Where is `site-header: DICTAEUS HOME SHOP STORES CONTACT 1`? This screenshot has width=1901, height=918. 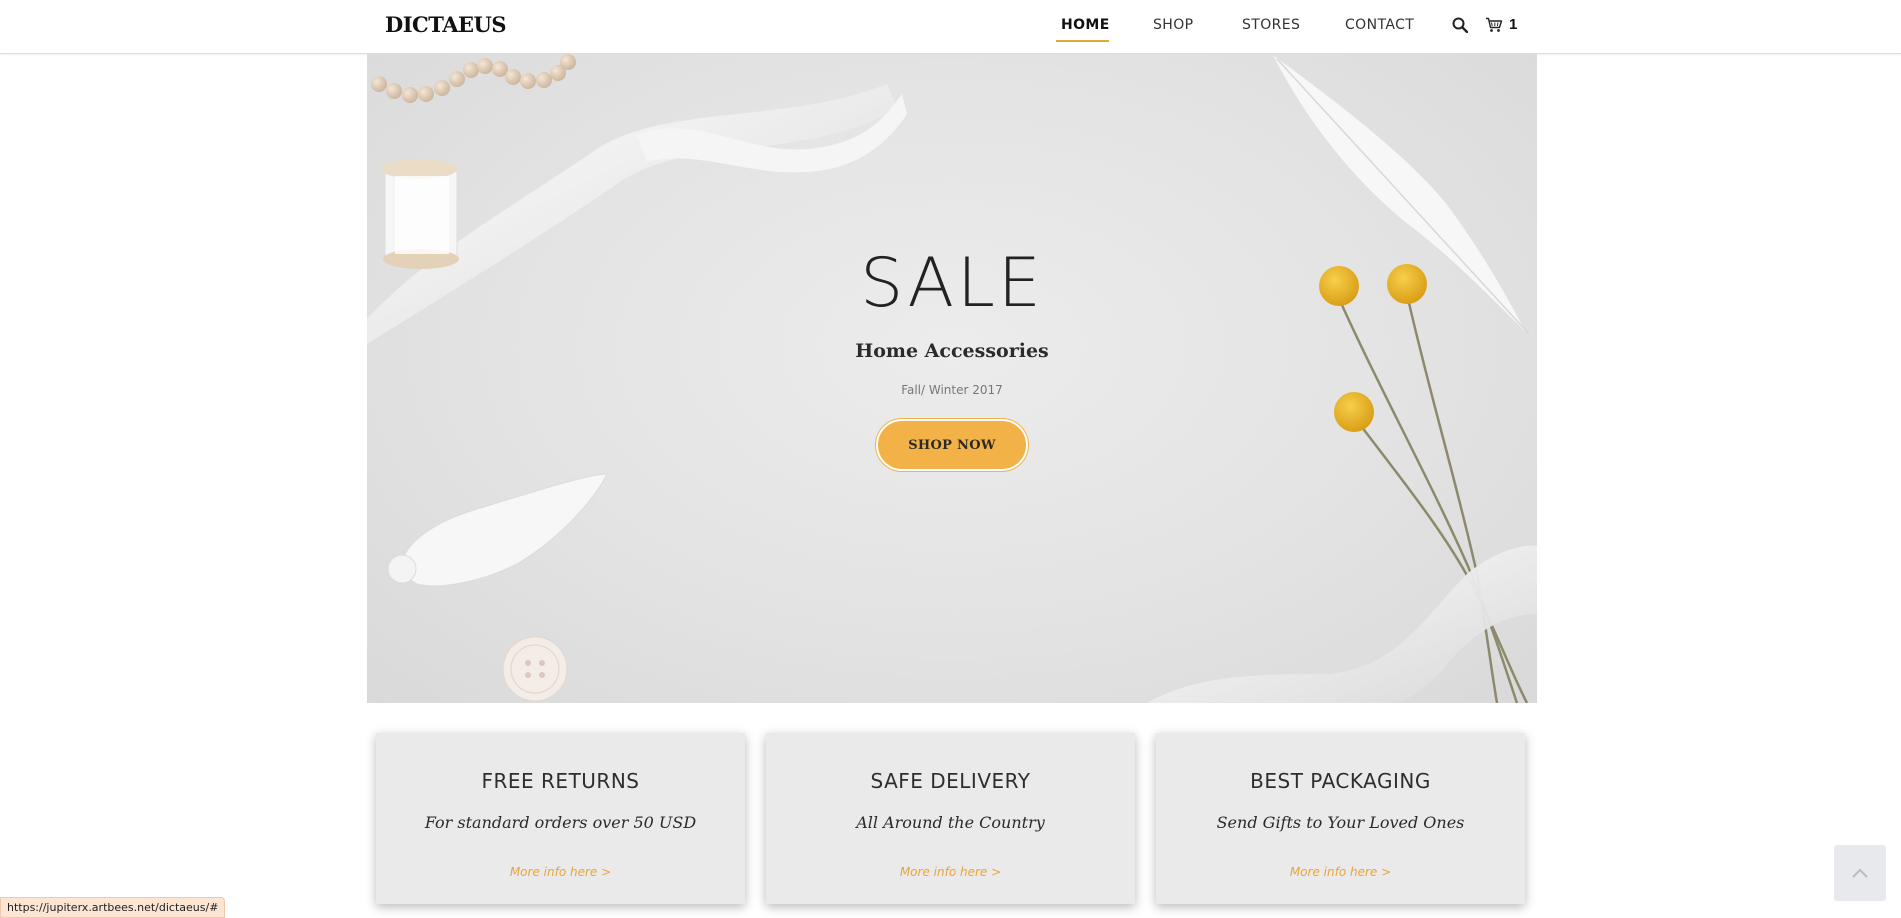
site-header: DICTAEUS HOME SHOP STORES CONTACT 1 is located at coordinates (950, 27).